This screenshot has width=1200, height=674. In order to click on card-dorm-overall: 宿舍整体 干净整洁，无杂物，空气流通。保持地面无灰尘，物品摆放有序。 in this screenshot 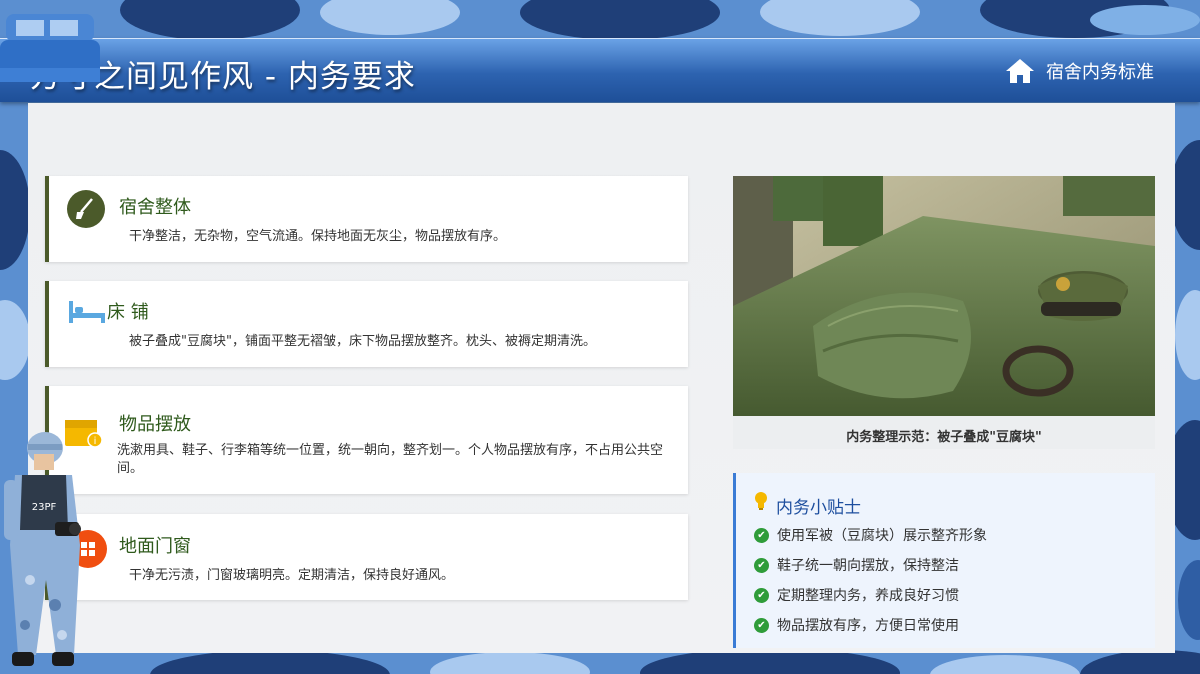, I will do `click(366, 219)`.